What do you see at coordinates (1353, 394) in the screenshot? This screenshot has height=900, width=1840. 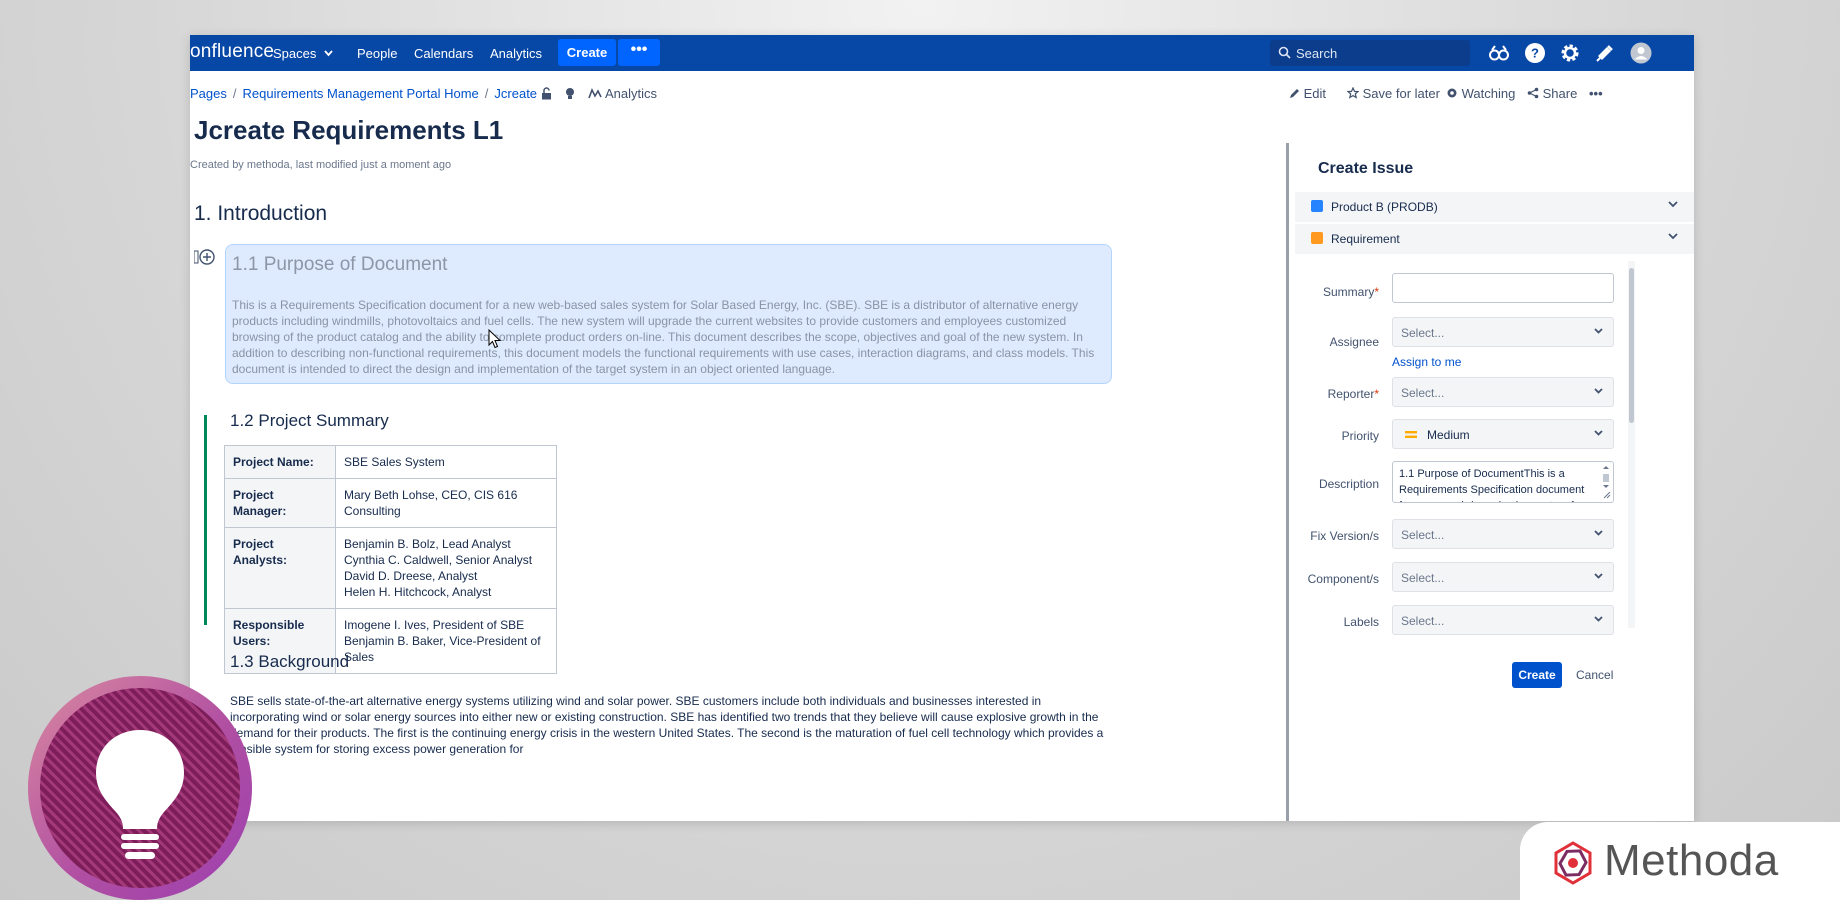 I see `reporter-label: Reporter*` at bounding box center [1353, 394].